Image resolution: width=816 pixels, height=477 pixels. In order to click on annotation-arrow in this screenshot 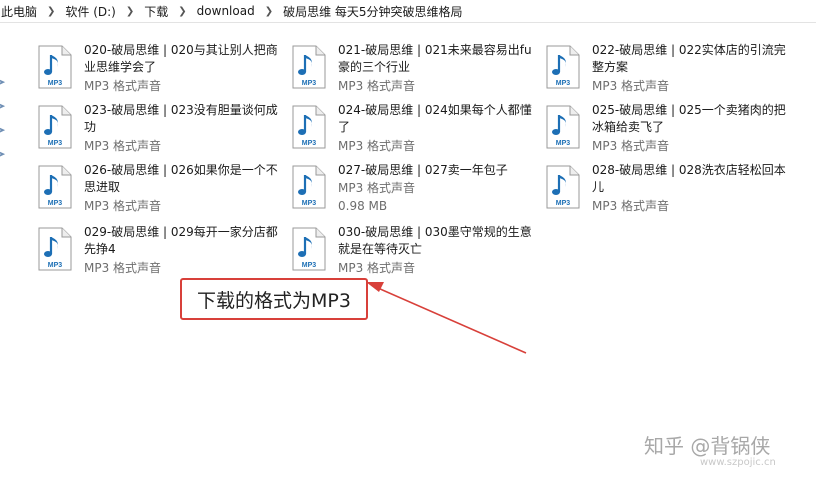, I will do `click(446, 318)`.